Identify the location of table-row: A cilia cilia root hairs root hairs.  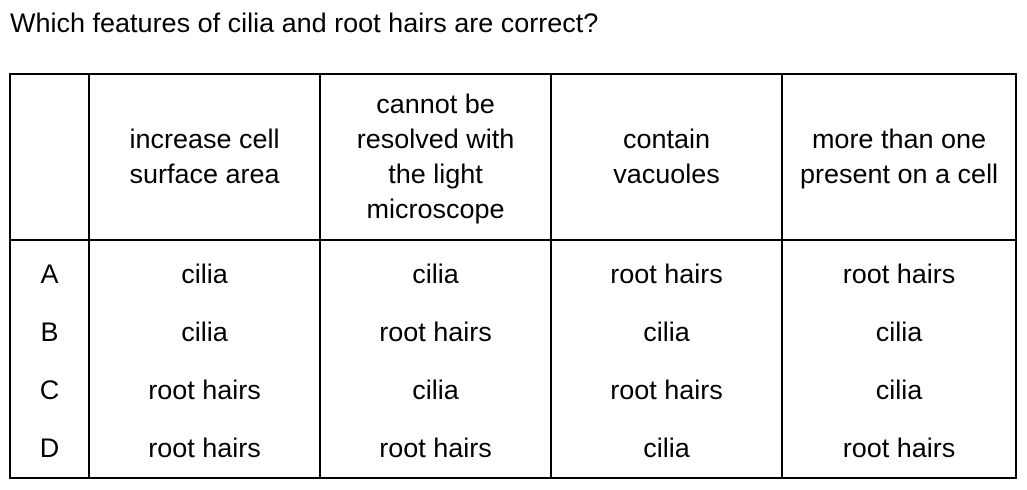
(513, 271).